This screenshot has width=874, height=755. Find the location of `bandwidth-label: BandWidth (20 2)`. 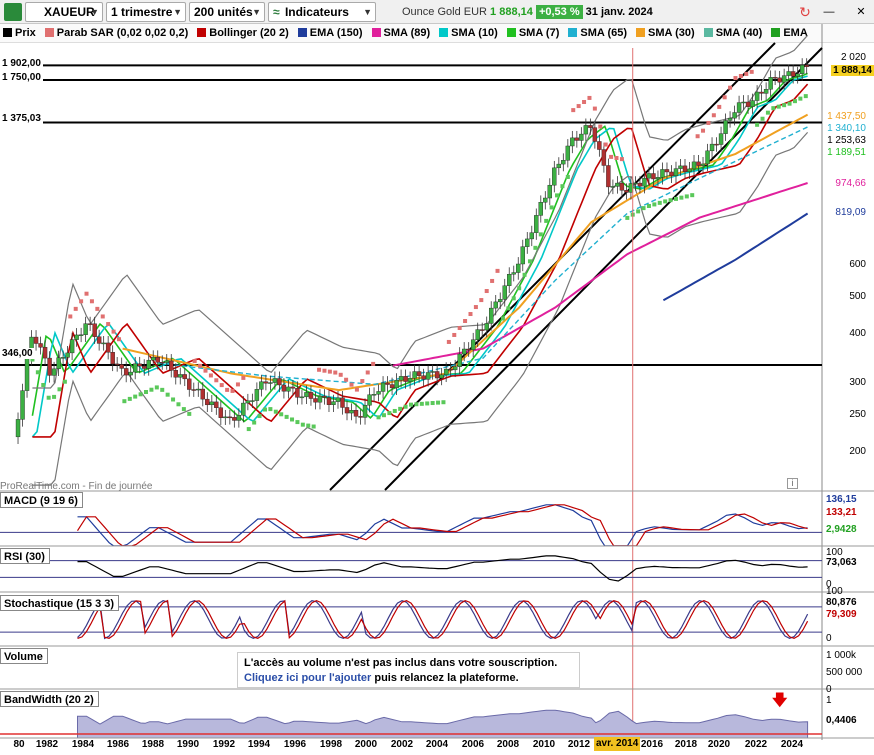

bandwidth-label: BandWidth (20 2) is located at coordinates (49, 699).